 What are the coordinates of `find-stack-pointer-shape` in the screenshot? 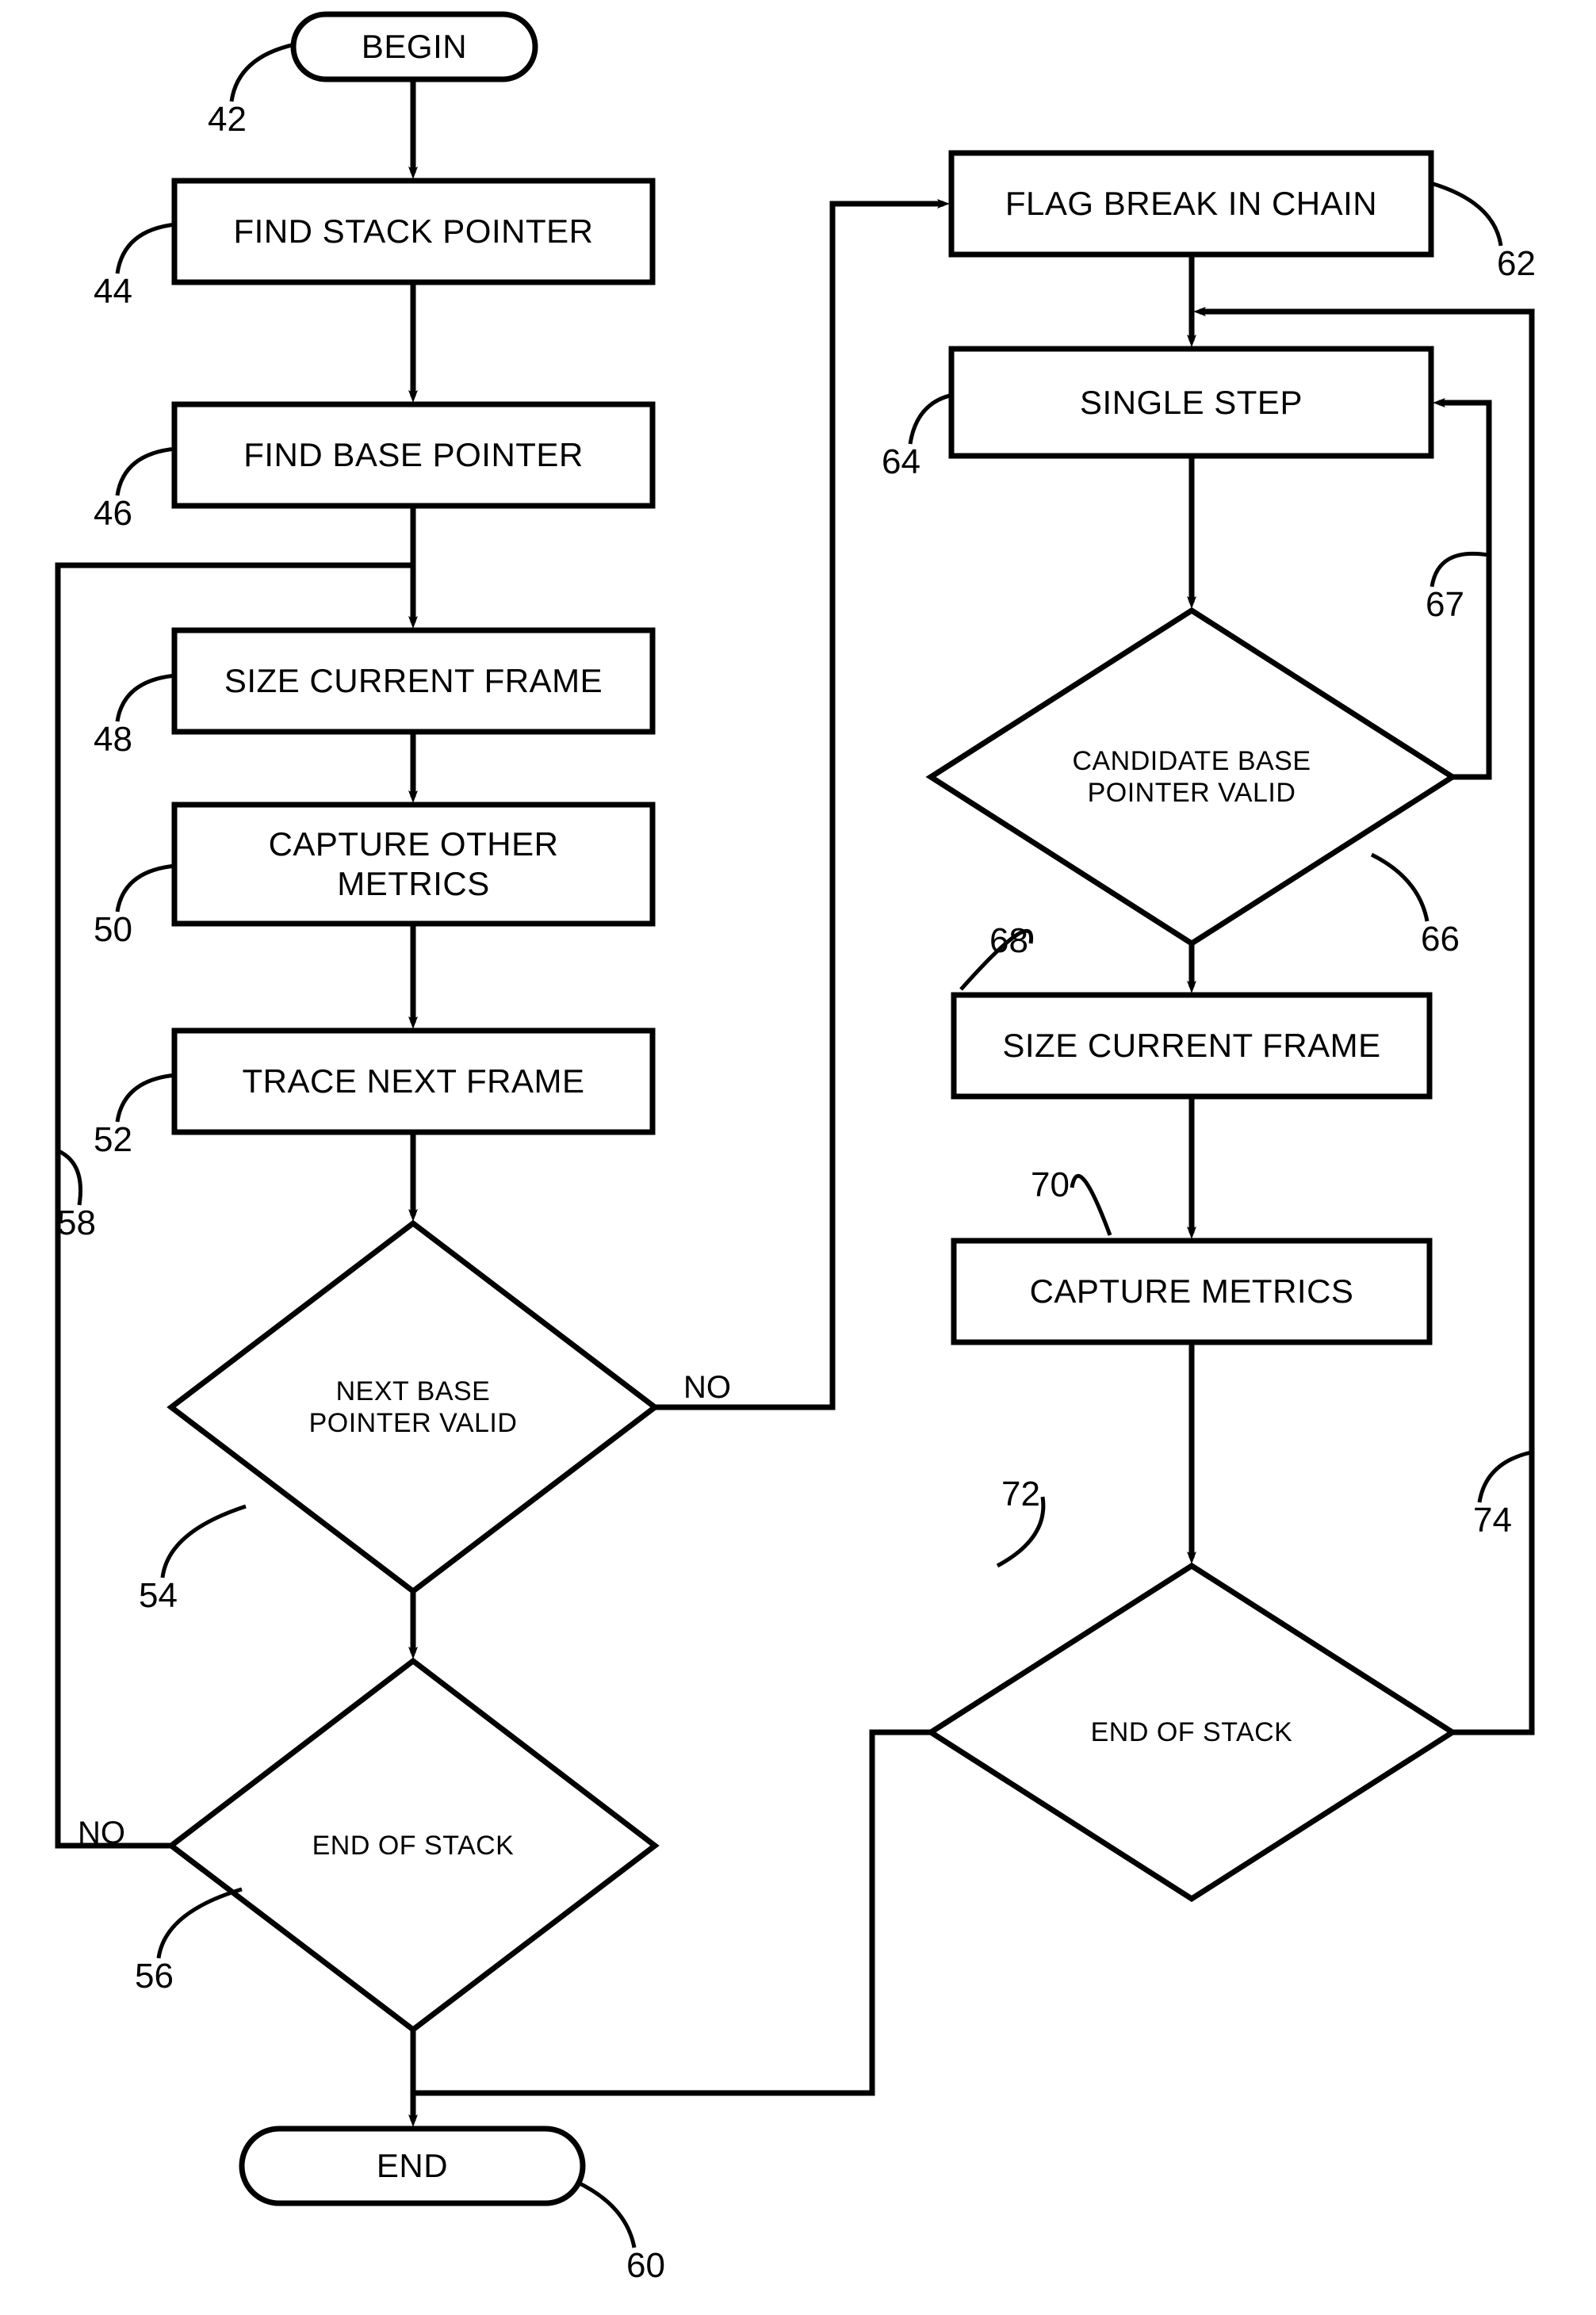 It's located at (413, 231).